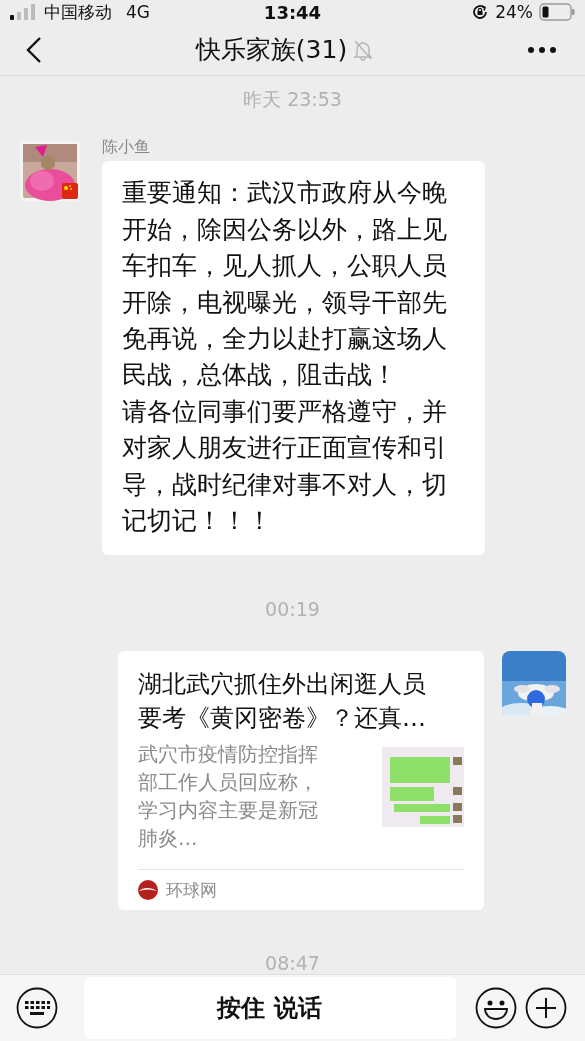 This screenshot has height=1041, width=585. I want to click on clock-time: 13:44, so click(292, 12).